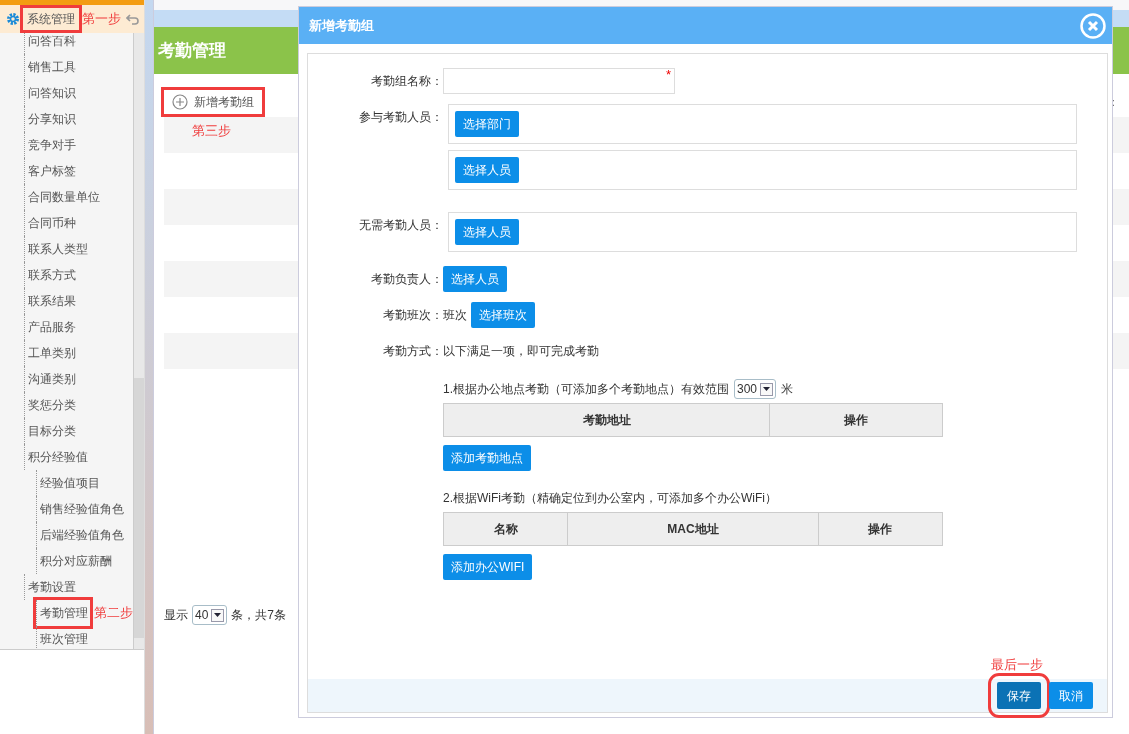 The height and width of the screenshot is (734, 1129). Describe the element at coordinates (113, 613) in the screenshot. I see `step-annotation: 第二步` at that location.